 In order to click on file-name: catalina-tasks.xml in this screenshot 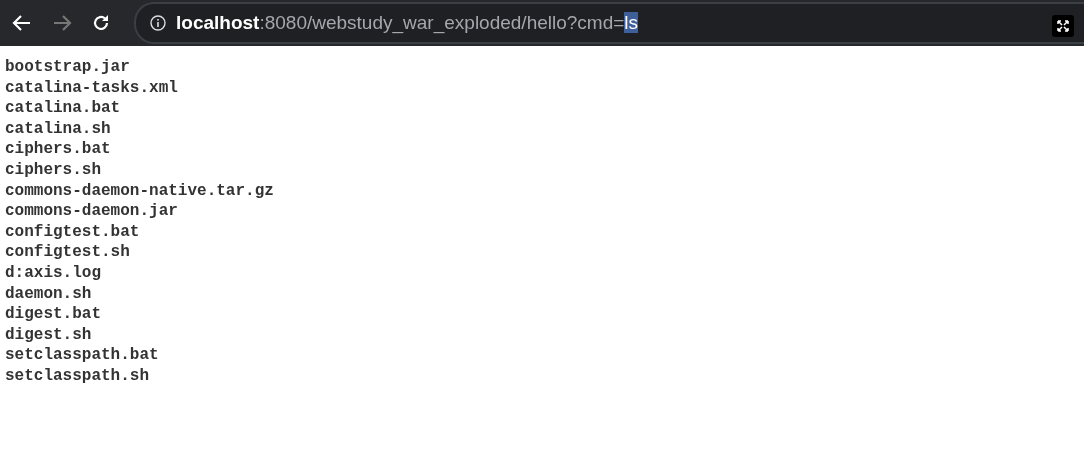, I will do `click(92, 88)`.